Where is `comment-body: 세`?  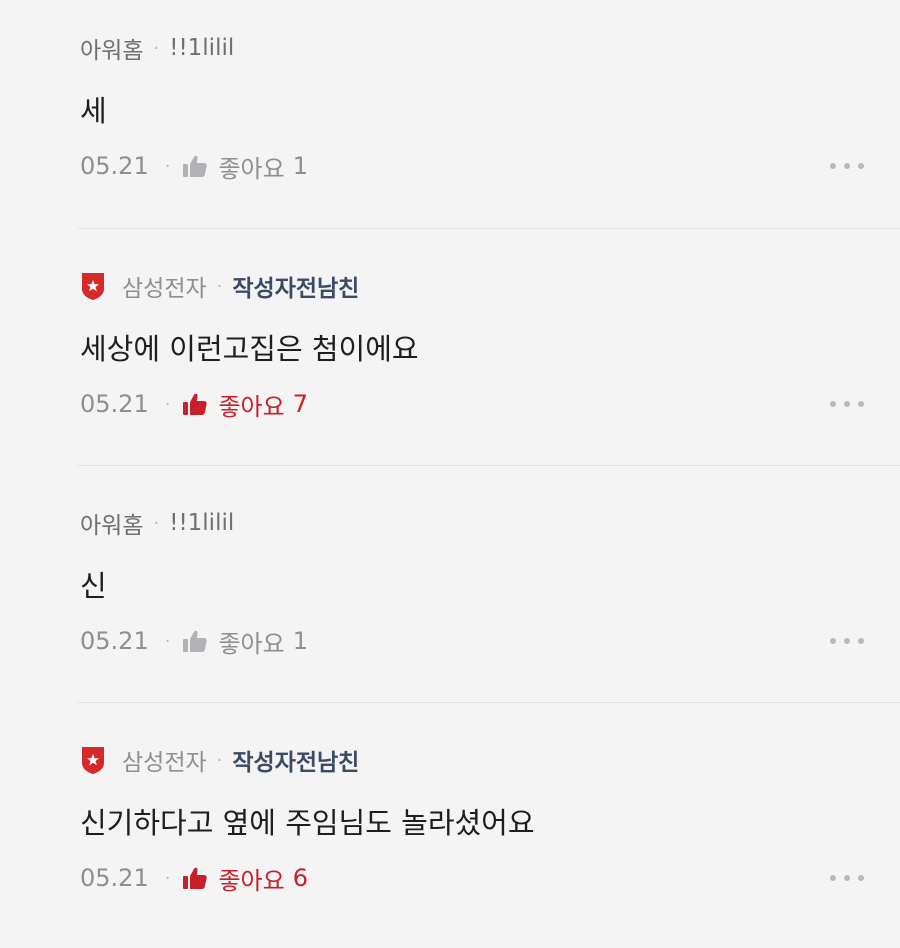 comment-body: 세 is located at coordinates (93, 111).